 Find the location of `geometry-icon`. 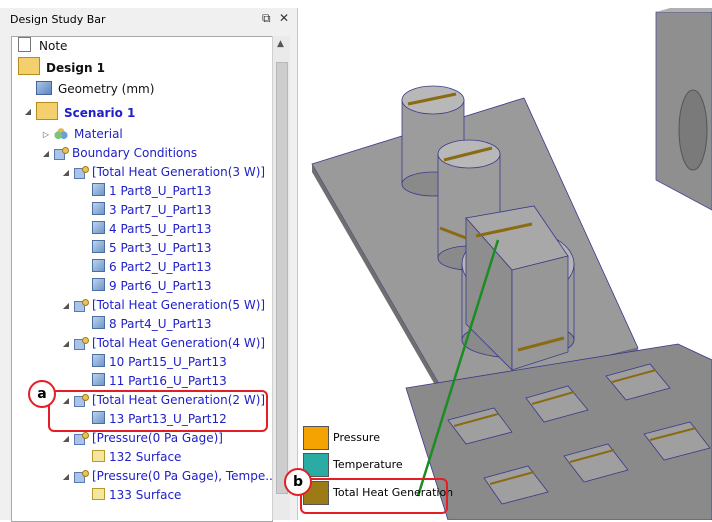

geometry-icon is located at coordinates (44, 88).